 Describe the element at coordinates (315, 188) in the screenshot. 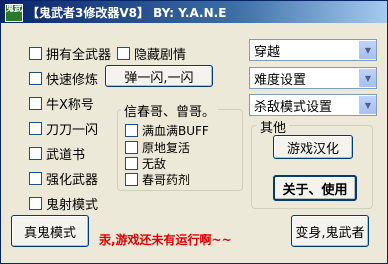

I see `about-button: 关于、使用` at that location.